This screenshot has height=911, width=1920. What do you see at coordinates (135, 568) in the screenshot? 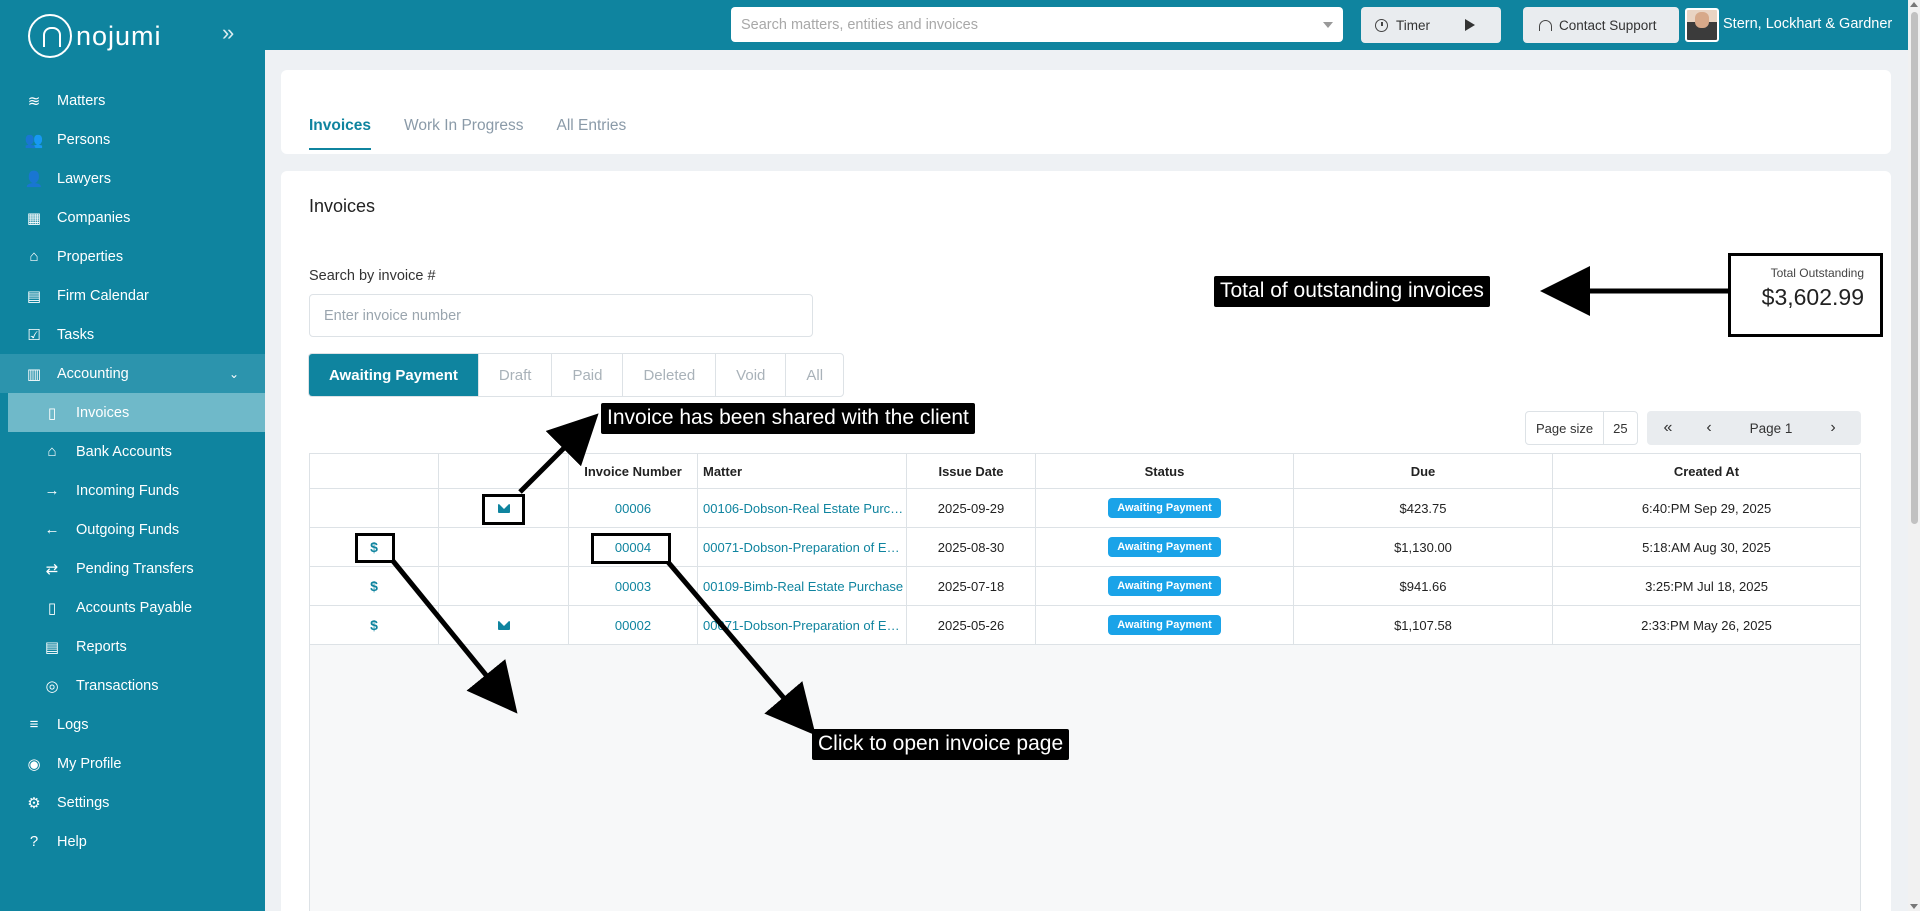
I see `sidebar-item-label: Pending Transfers` at bounding box center [135, 568].